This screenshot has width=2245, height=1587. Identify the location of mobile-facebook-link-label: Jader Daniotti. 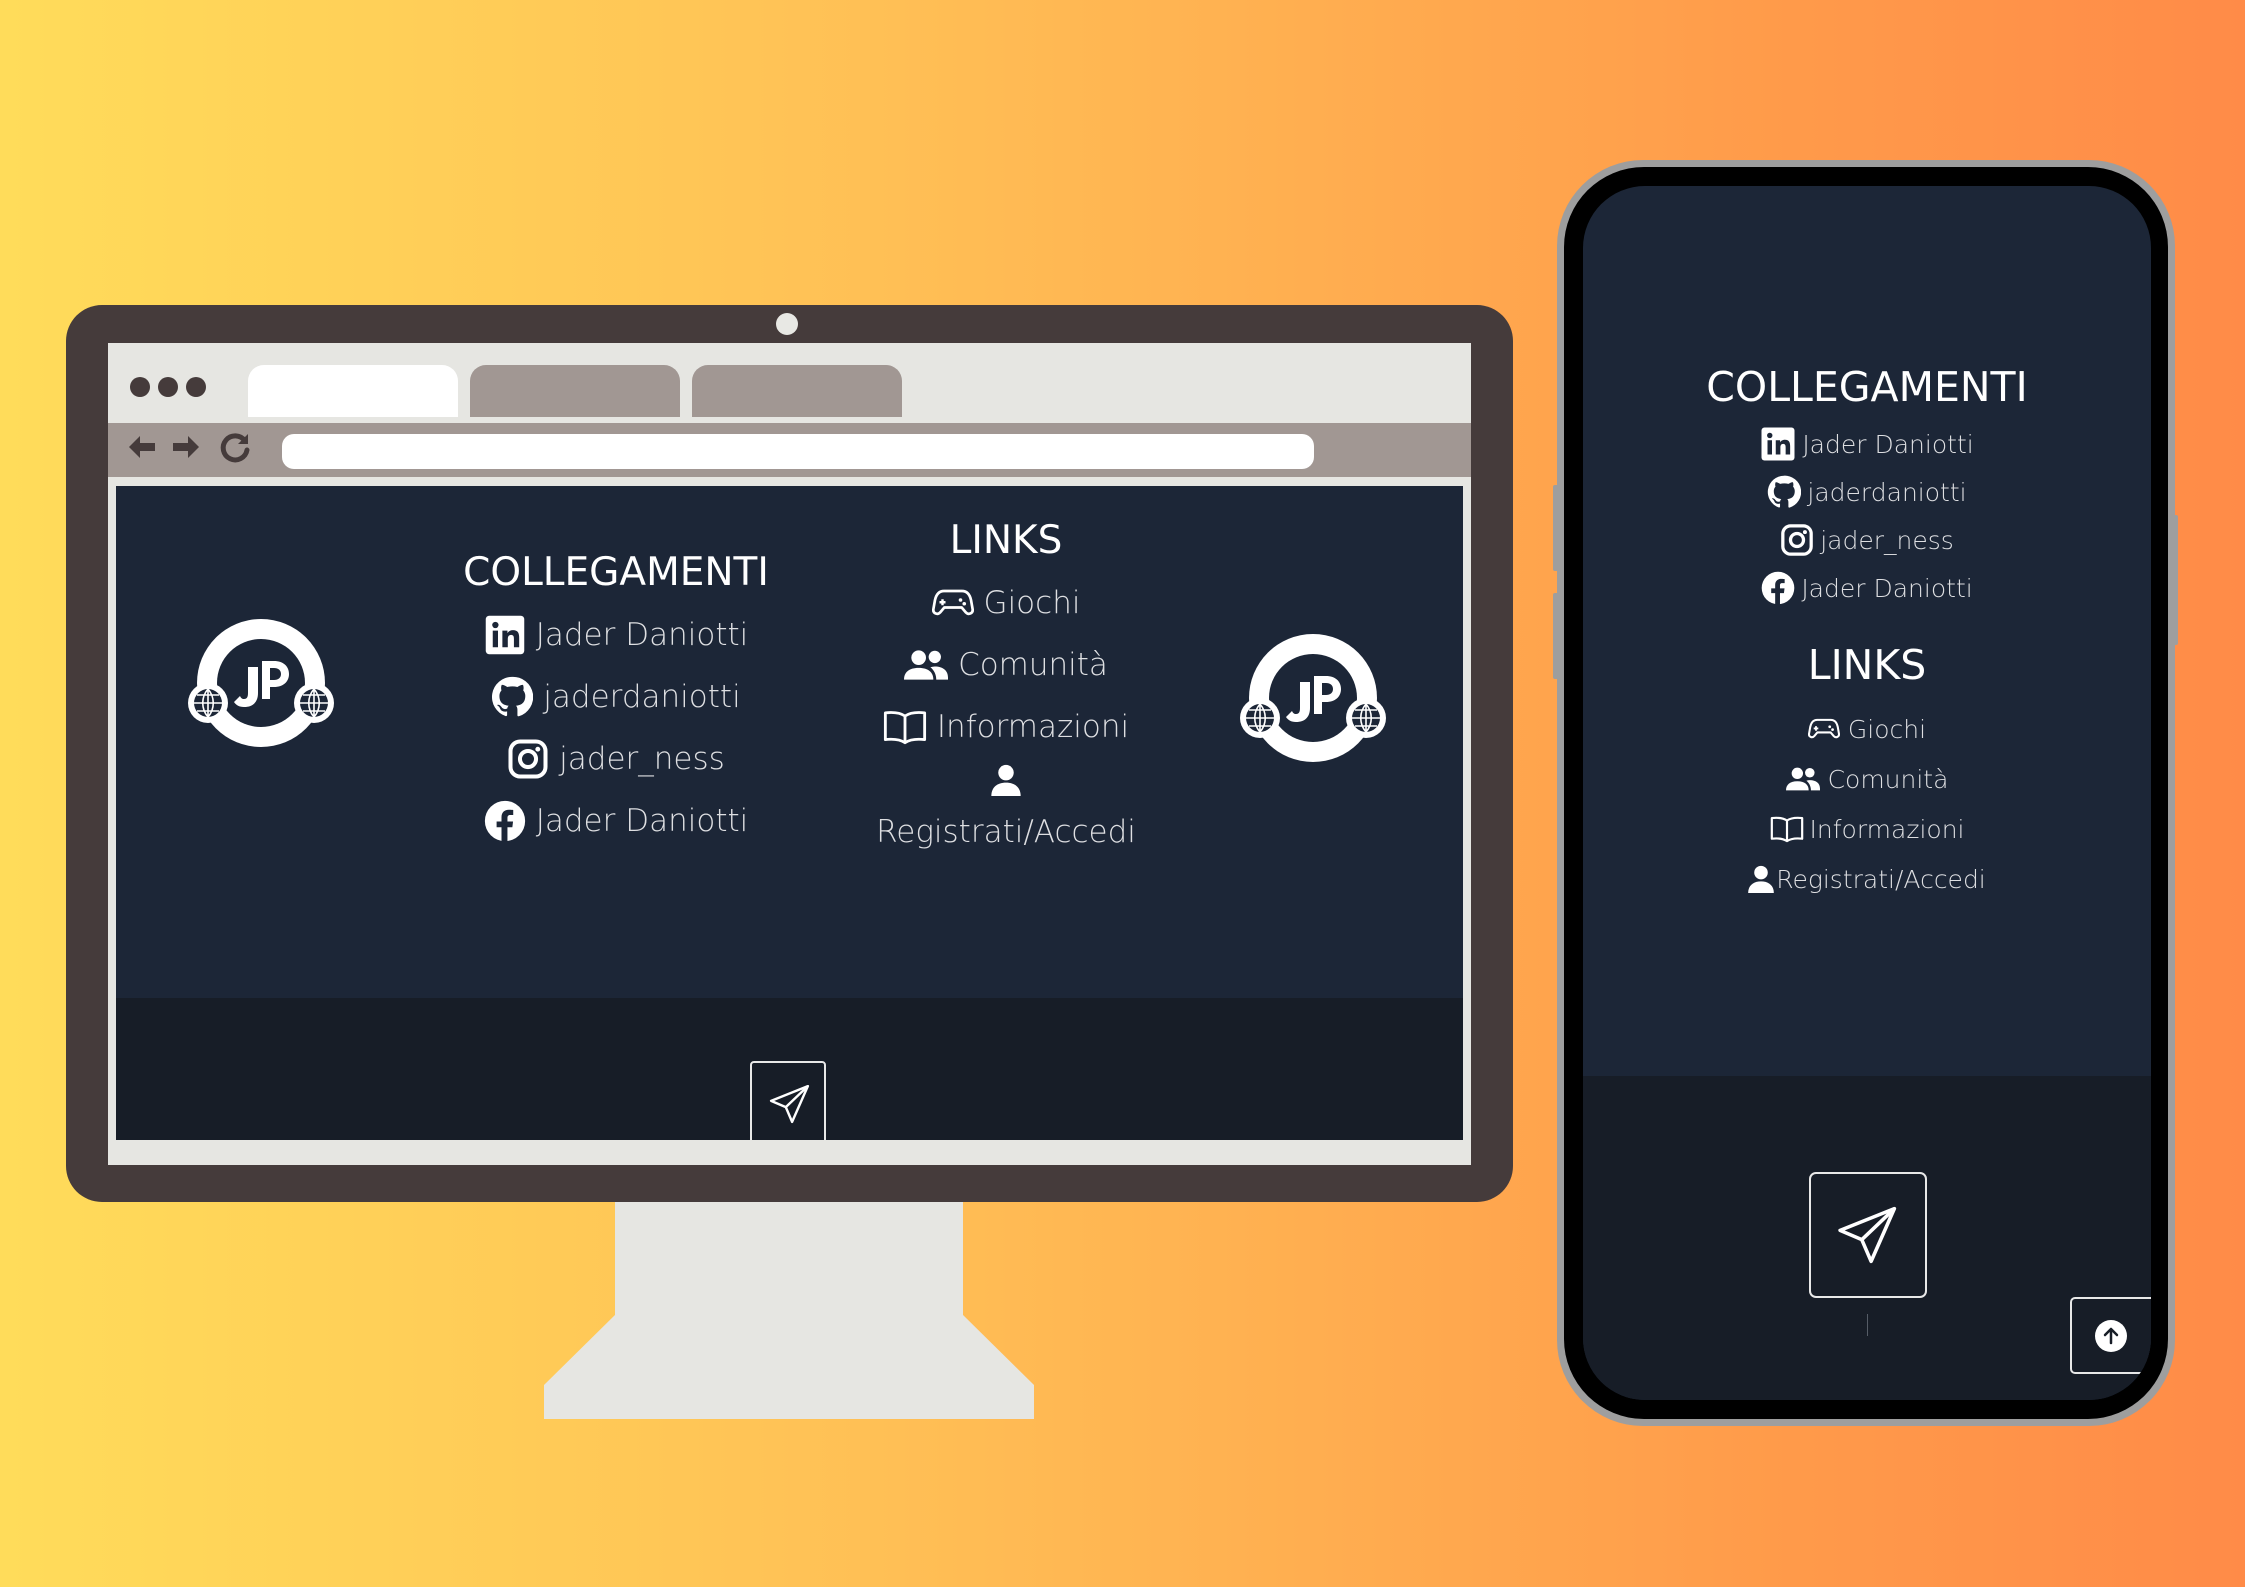
(1887, 588).